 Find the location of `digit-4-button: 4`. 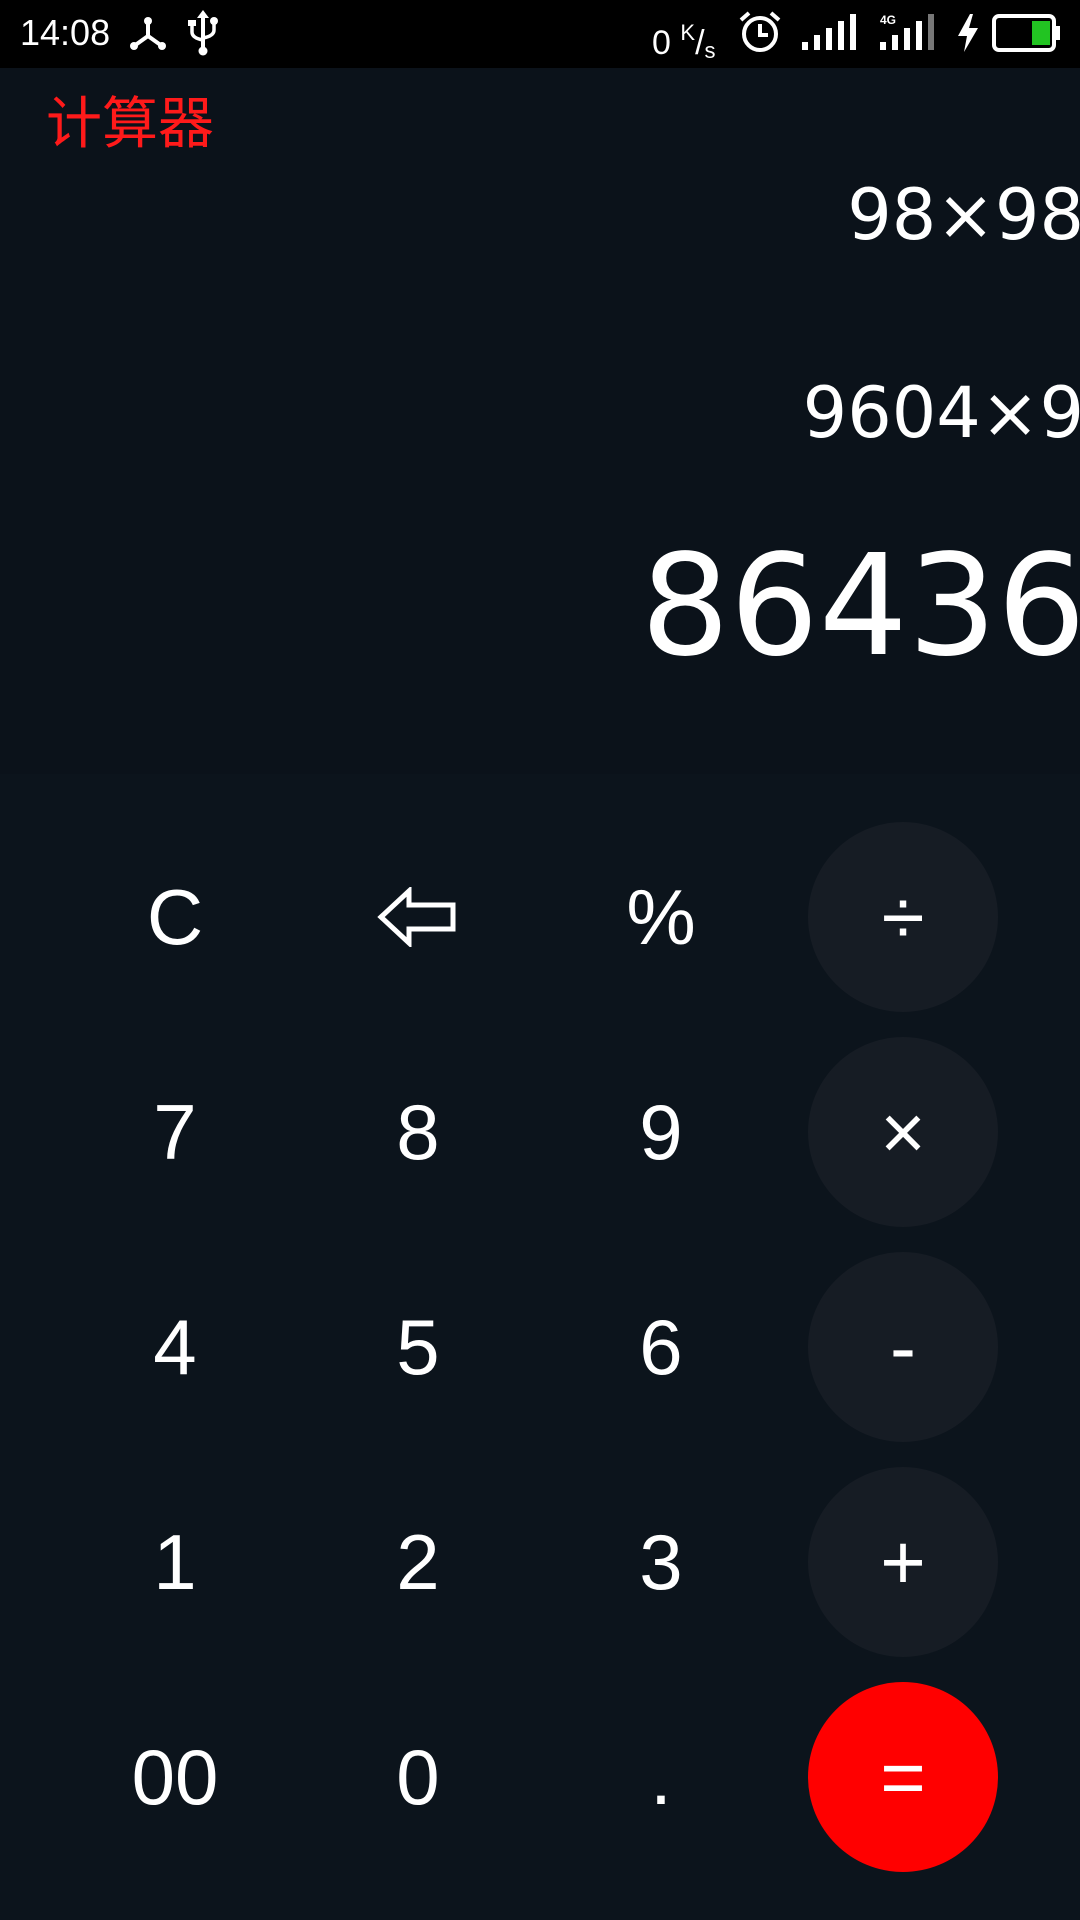

digit-4-button: 4 is located at coordinates (175, 1347).